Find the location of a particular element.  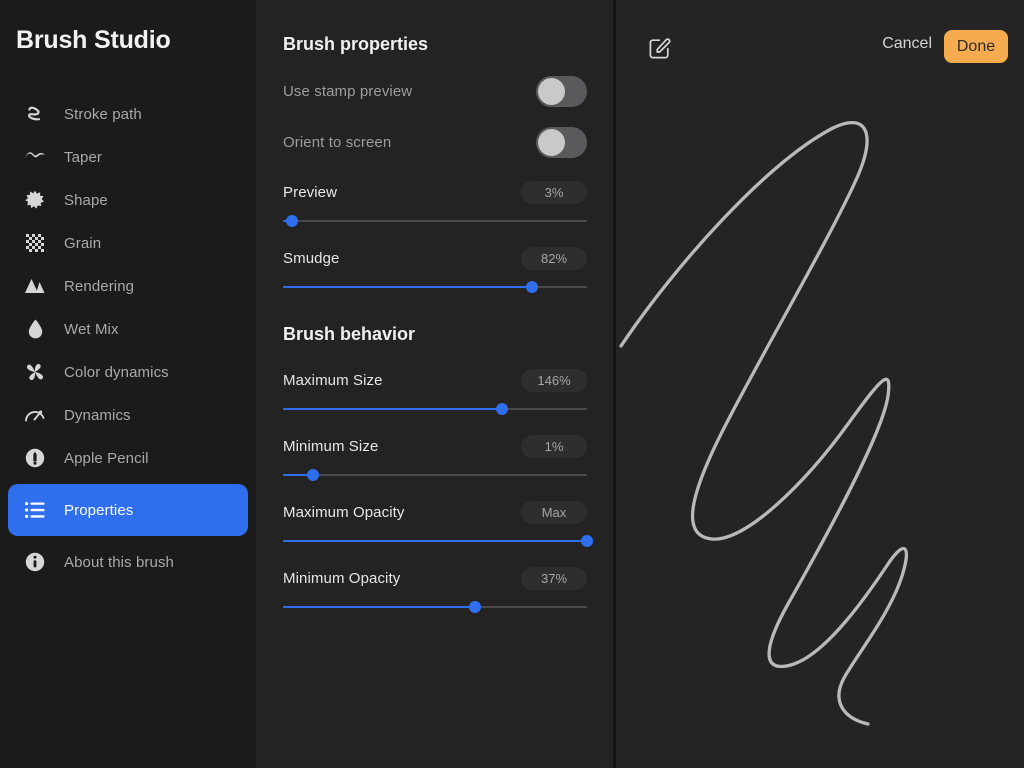

maximum-size-slider is located at coordinates (435, 409).